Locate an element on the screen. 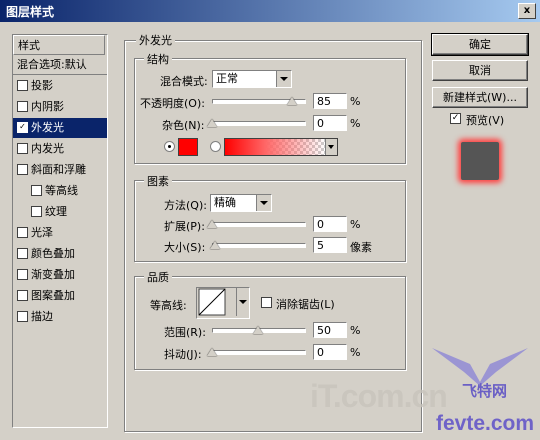 The width and height of the screenshot is (540, 440). style-item: 内发光 is located at coordinates (60, 149).